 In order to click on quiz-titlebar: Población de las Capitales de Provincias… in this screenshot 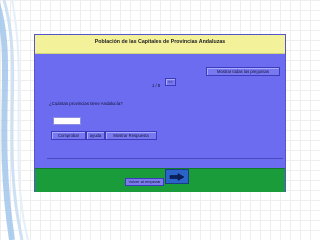, I will do `click(160, 44)`.